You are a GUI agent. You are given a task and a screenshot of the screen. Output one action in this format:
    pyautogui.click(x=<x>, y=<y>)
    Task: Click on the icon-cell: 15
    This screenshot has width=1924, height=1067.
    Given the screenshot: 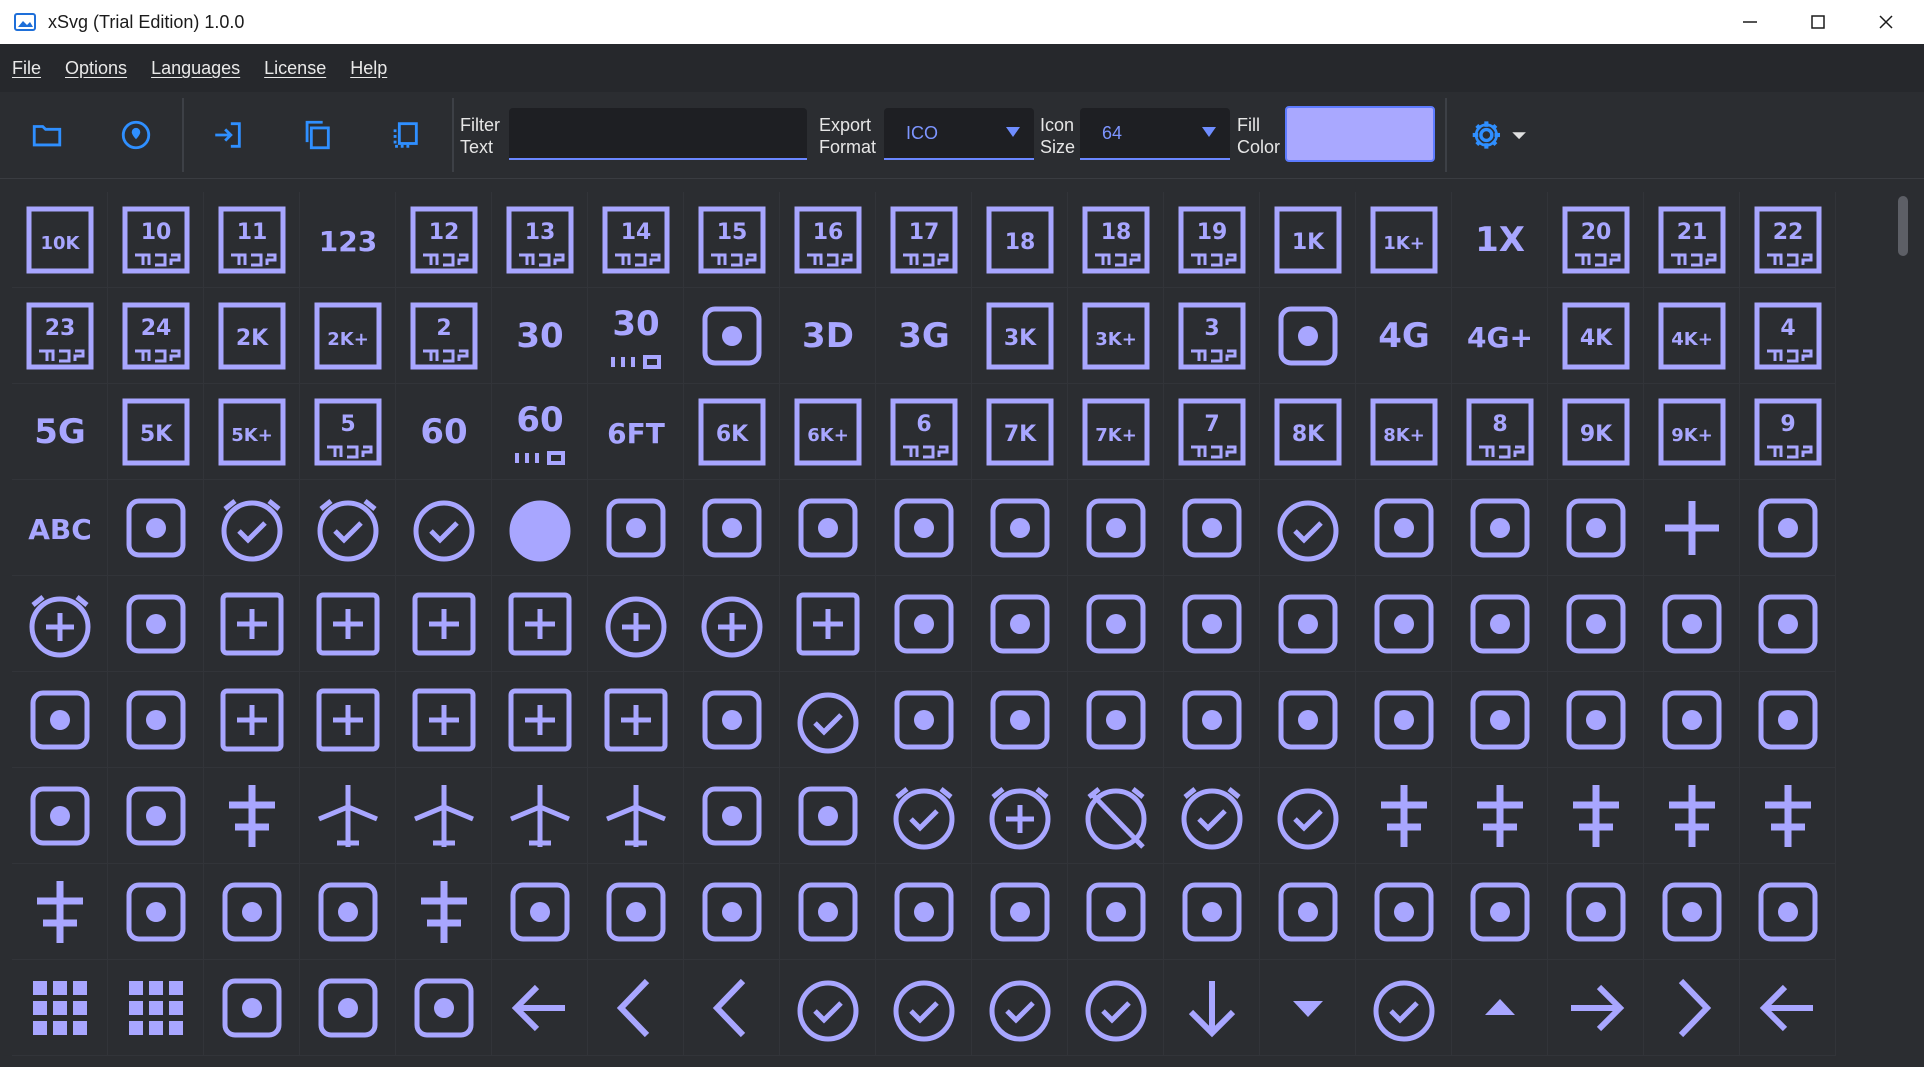 What is the action you would take?
    pyautogui.click(x=732, y=240)
    